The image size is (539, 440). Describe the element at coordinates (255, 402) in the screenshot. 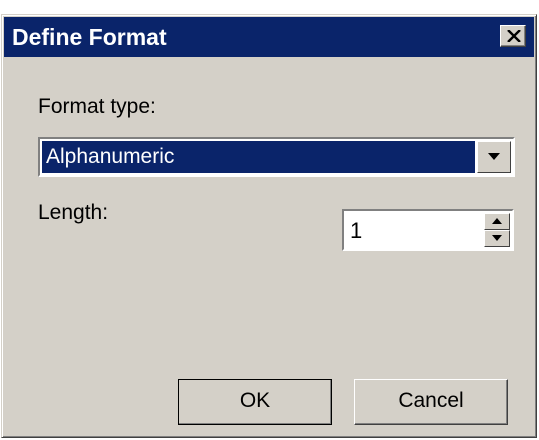

I see `ok-button: OK` at that location.